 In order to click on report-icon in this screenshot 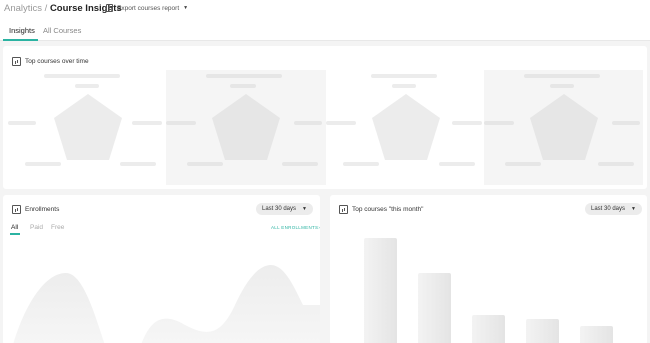, I will do `click(109, 8)`.